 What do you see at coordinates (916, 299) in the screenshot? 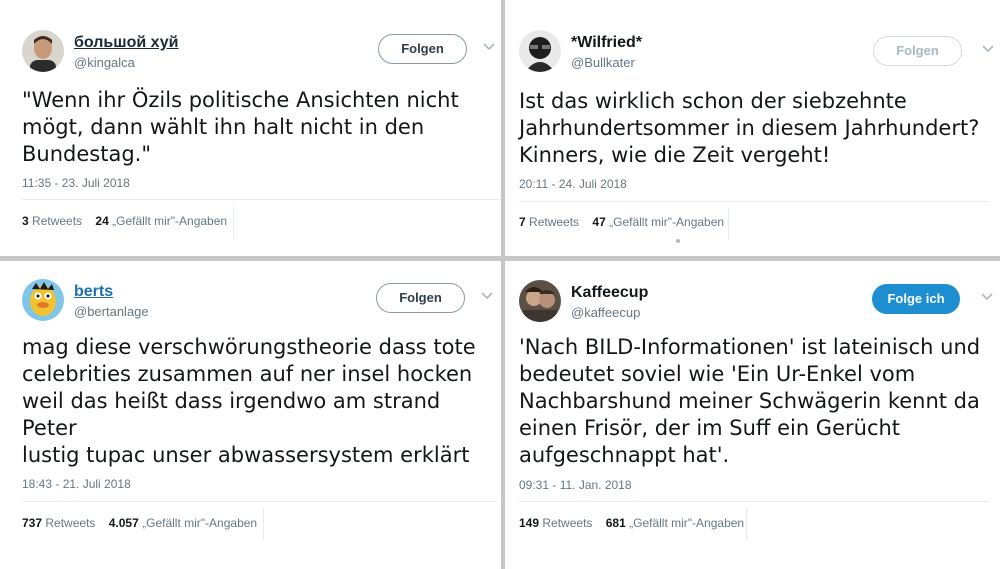
I see `following-button: Folge ich` at bounding box center [916, 299].